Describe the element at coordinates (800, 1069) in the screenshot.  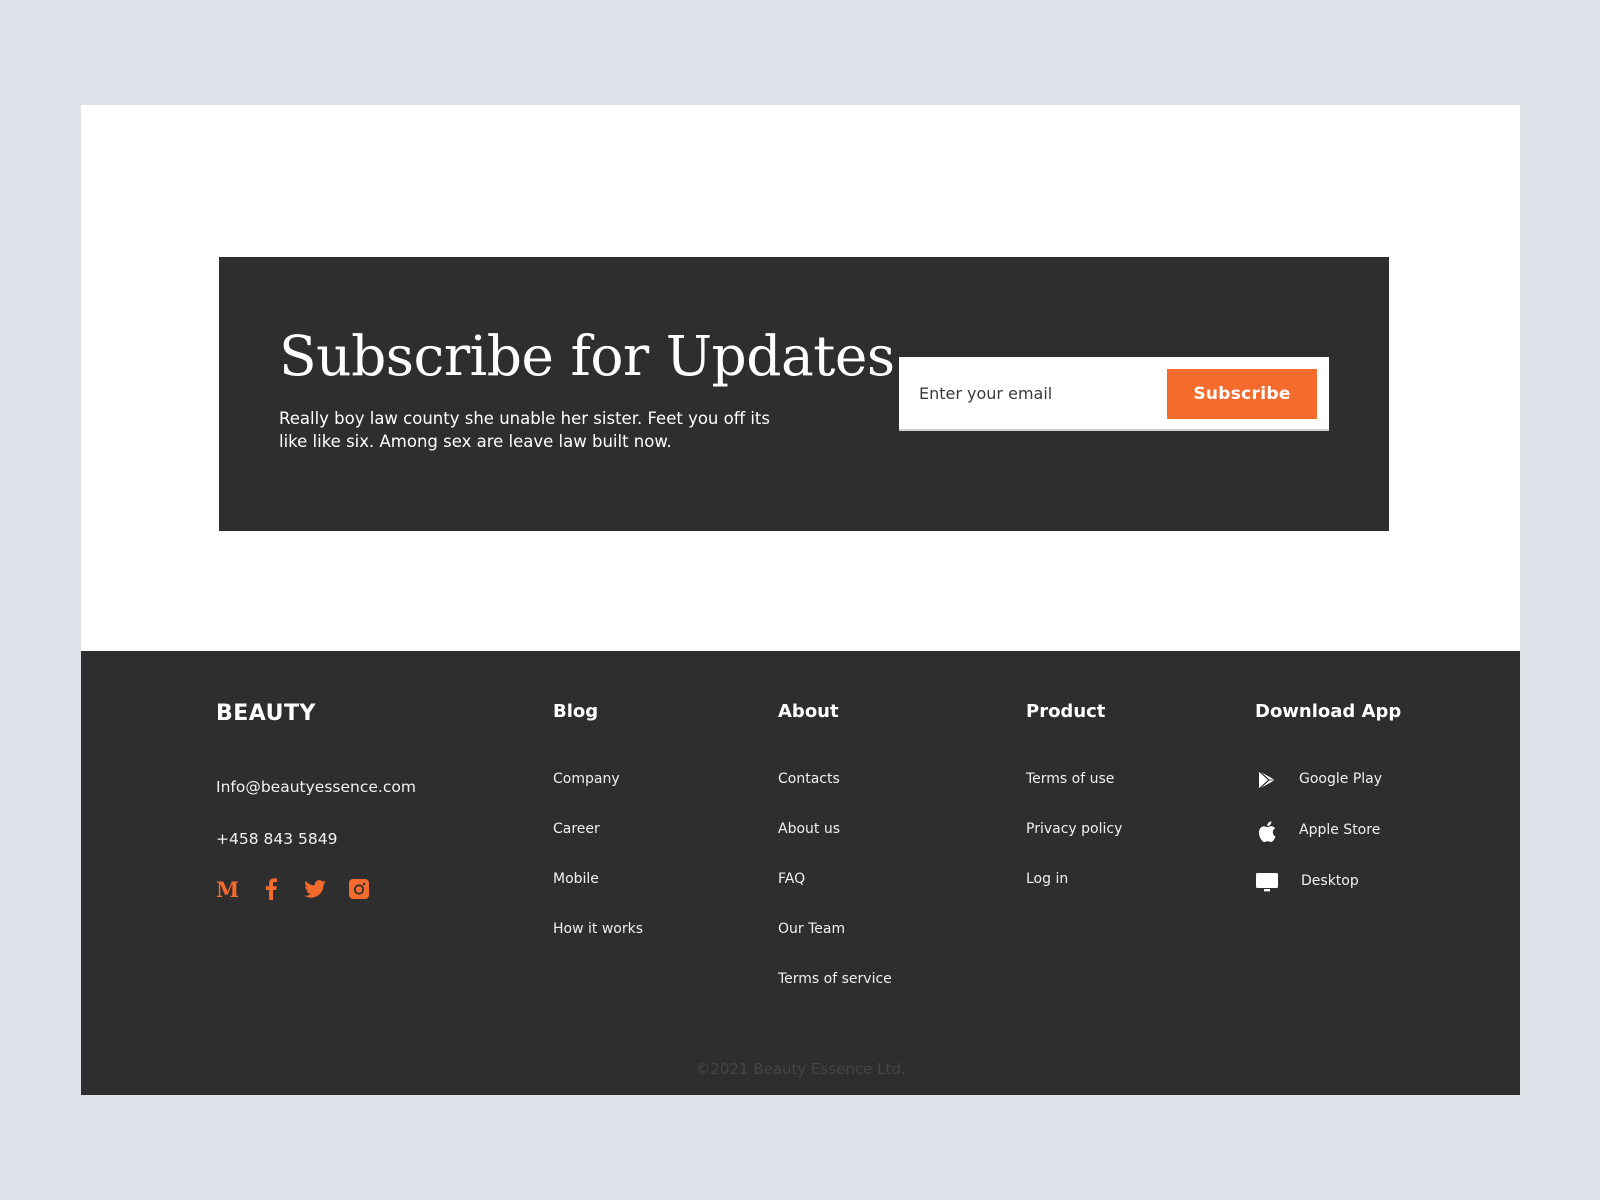
I see `copyright: ©2021 Beauty Essence Ltd.` at that location.